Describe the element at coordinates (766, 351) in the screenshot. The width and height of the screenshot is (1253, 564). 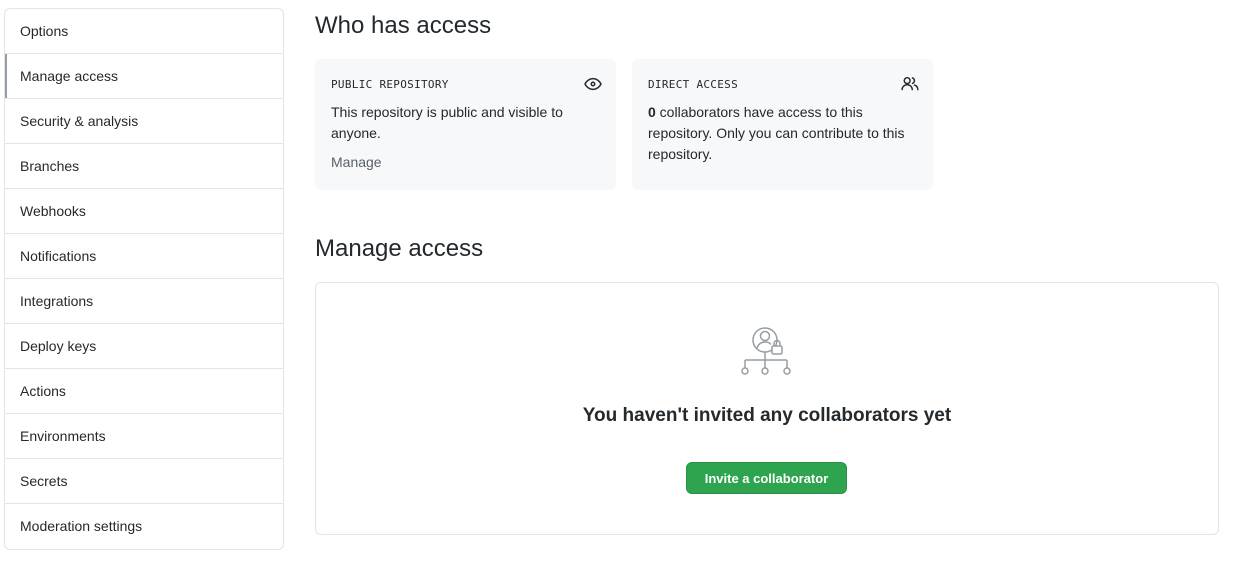
I see `collaborators-lock-icon` at that location.